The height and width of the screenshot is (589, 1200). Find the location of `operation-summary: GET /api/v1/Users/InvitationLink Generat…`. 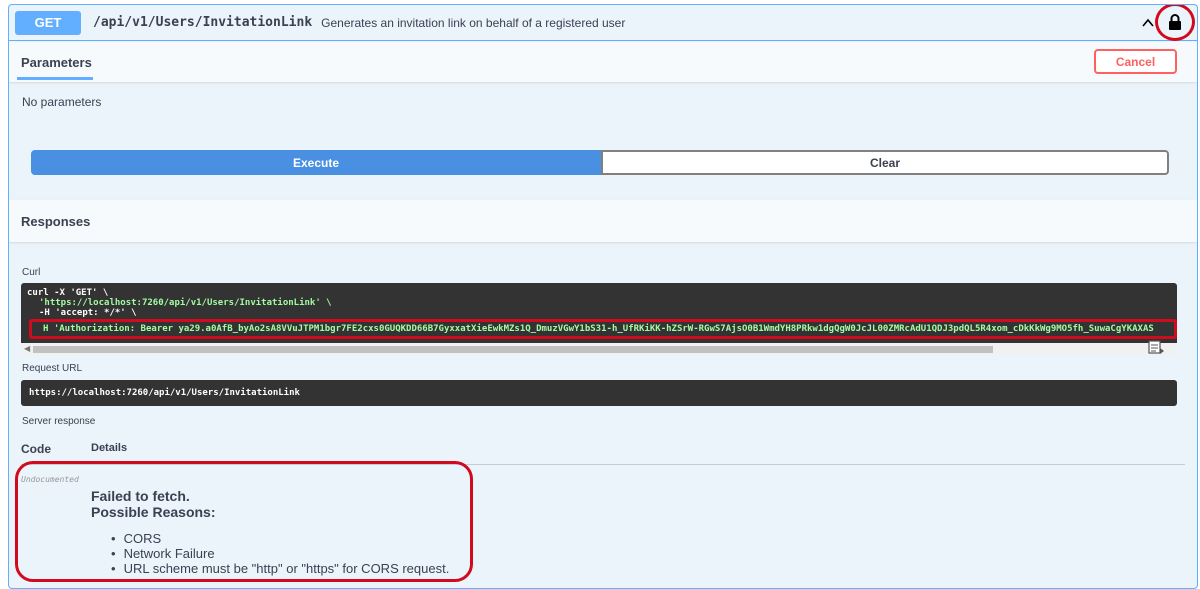

operation-summary: GET /api/v1/Users/InvitationLink Generat… is located at coordinates (603, 23).